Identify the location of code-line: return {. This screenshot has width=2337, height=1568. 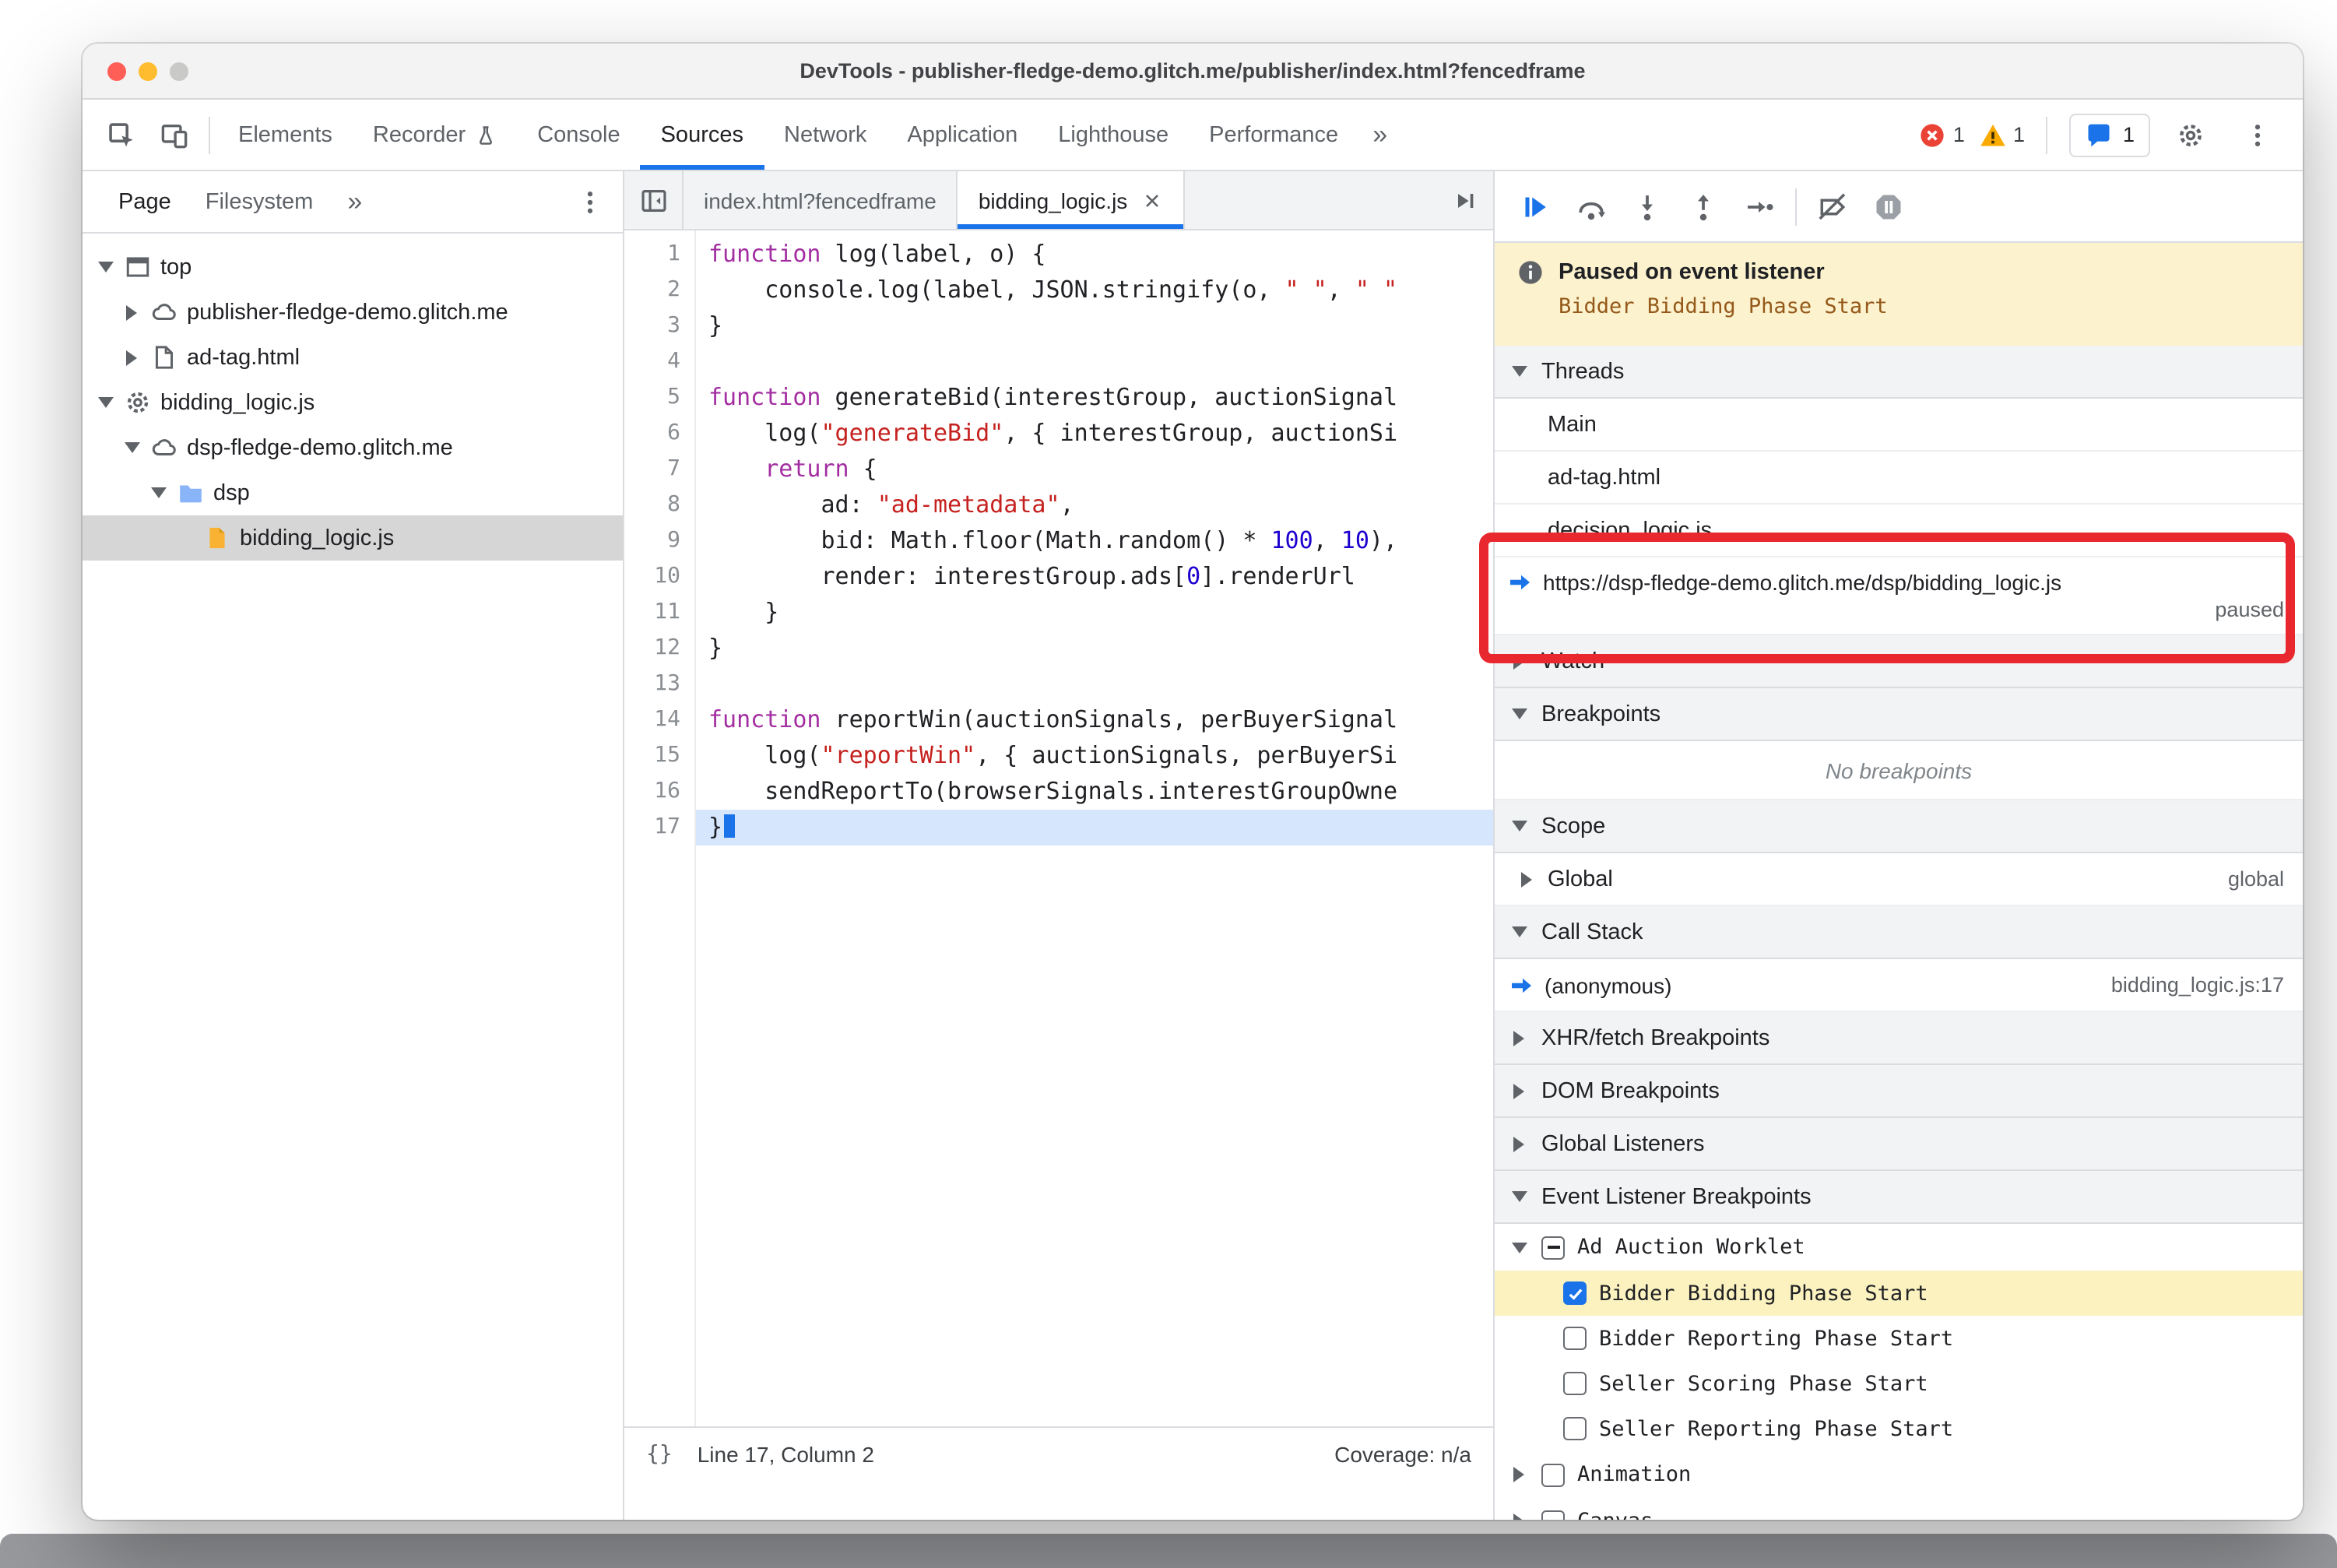
(1094, 469).